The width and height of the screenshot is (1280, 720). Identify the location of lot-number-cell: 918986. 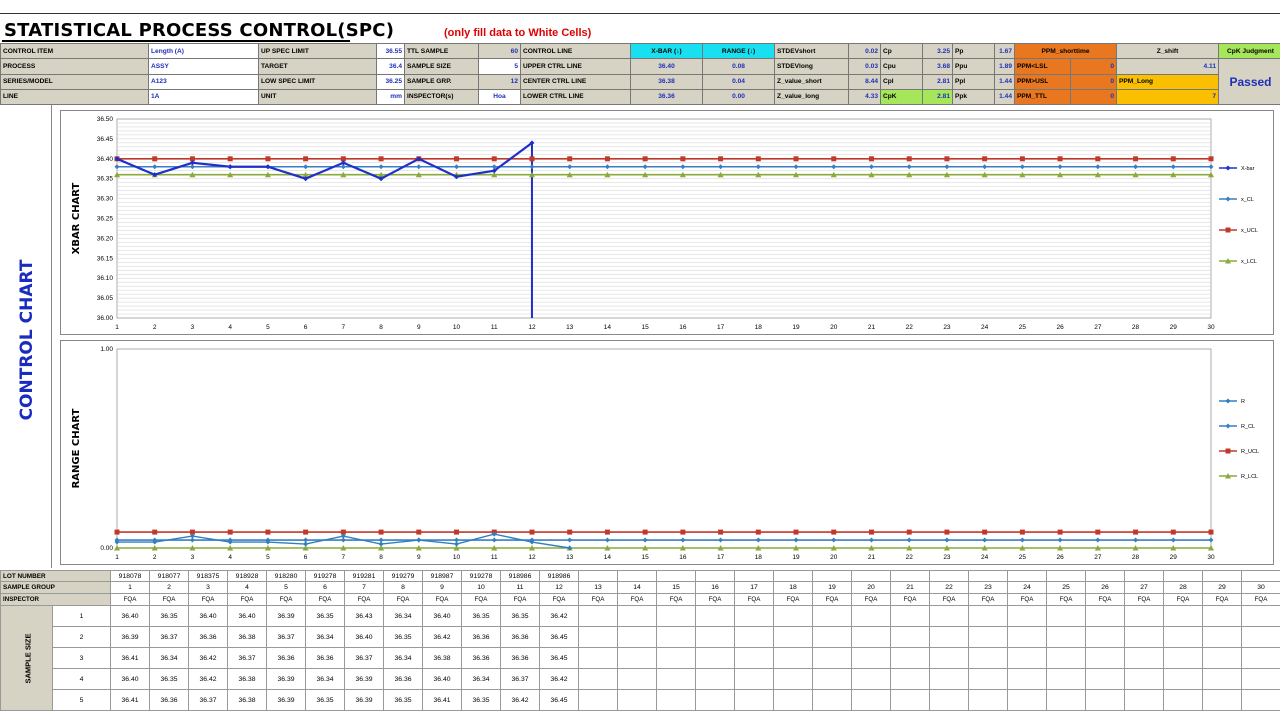
(520, 576).